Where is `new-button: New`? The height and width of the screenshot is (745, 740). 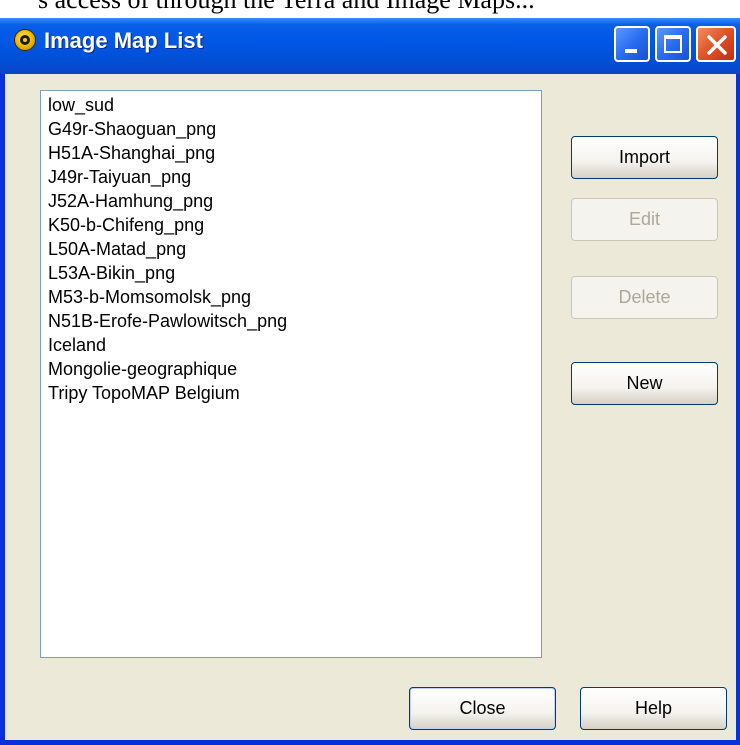
new-button: New is located at coordinates (644, 383).